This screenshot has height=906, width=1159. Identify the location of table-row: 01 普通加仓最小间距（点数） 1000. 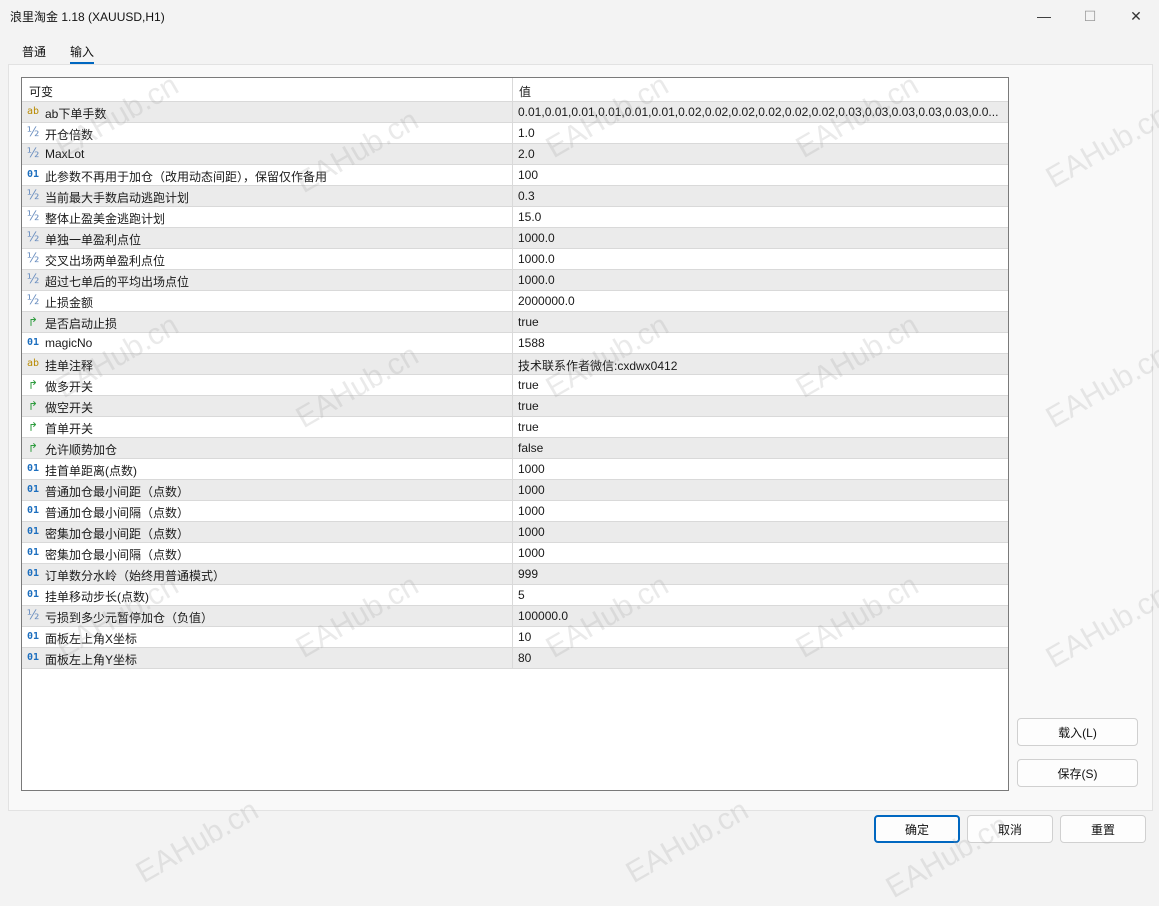
(515, 490).